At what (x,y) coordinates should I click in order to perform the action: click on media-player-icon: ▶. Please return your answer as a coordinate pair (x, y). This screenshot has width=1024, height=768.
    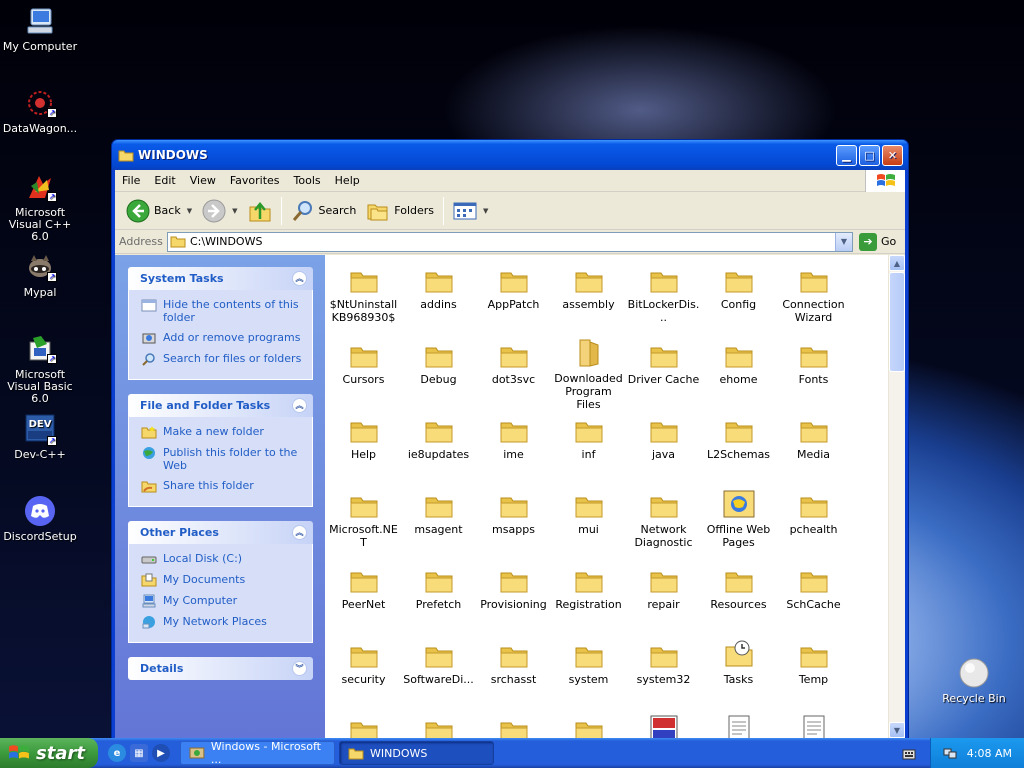
    Looking at the image, I should click on (161, 753).